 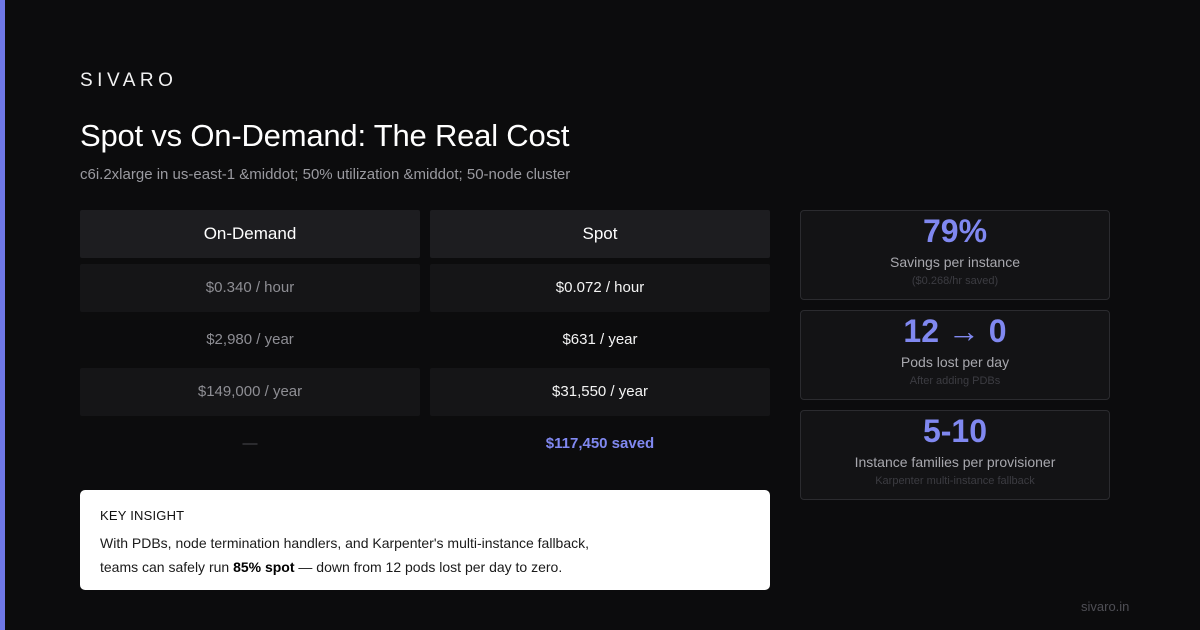 What do you see at coordinates (325, 135) in the screenshot?
I see `page-title: Spot vs On-Demand: The Real Cost` at bounding box center [325, 135].